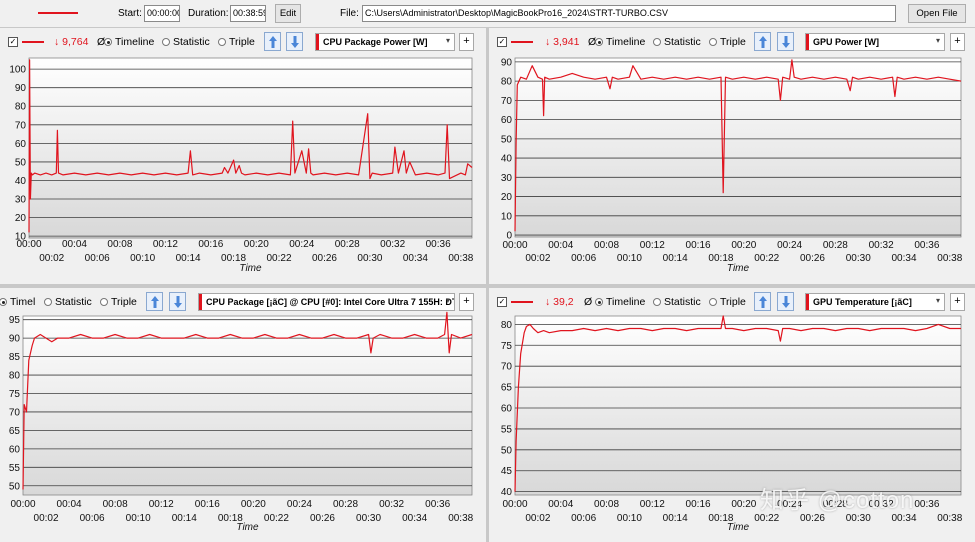 The width and height of the screenshot is (975, 542). Describe the element at coordinates (288, 13) in the screenshot. I see `edit-button: Edit` at that location.